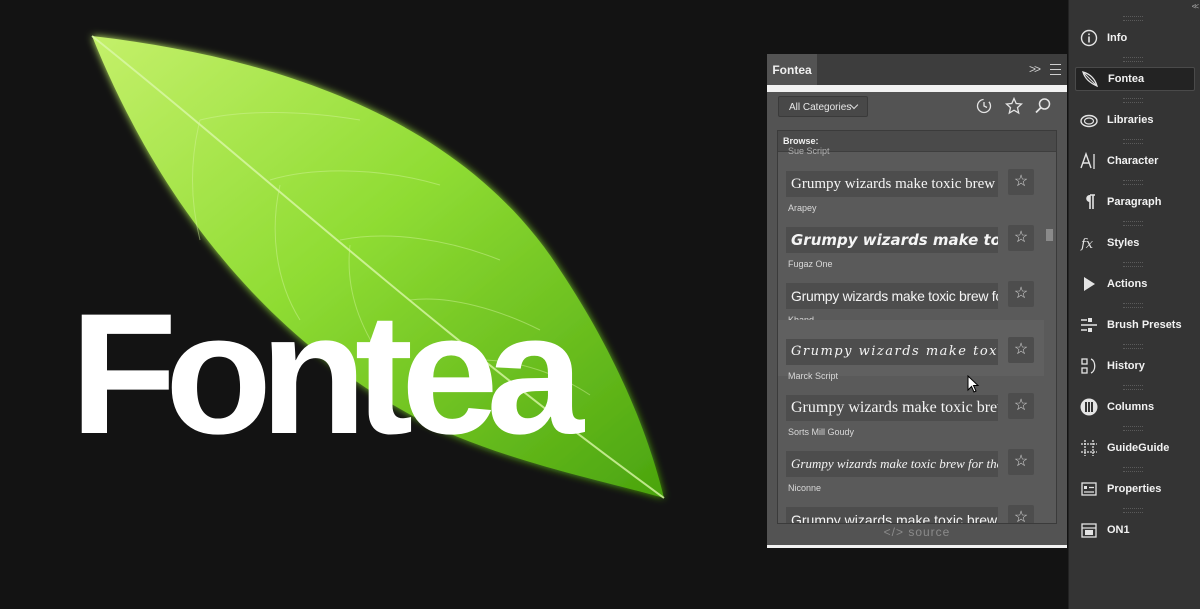 This screenshot has height=609, width=1200. I want to click on dock-item-info: Info, so click(1134, 38).